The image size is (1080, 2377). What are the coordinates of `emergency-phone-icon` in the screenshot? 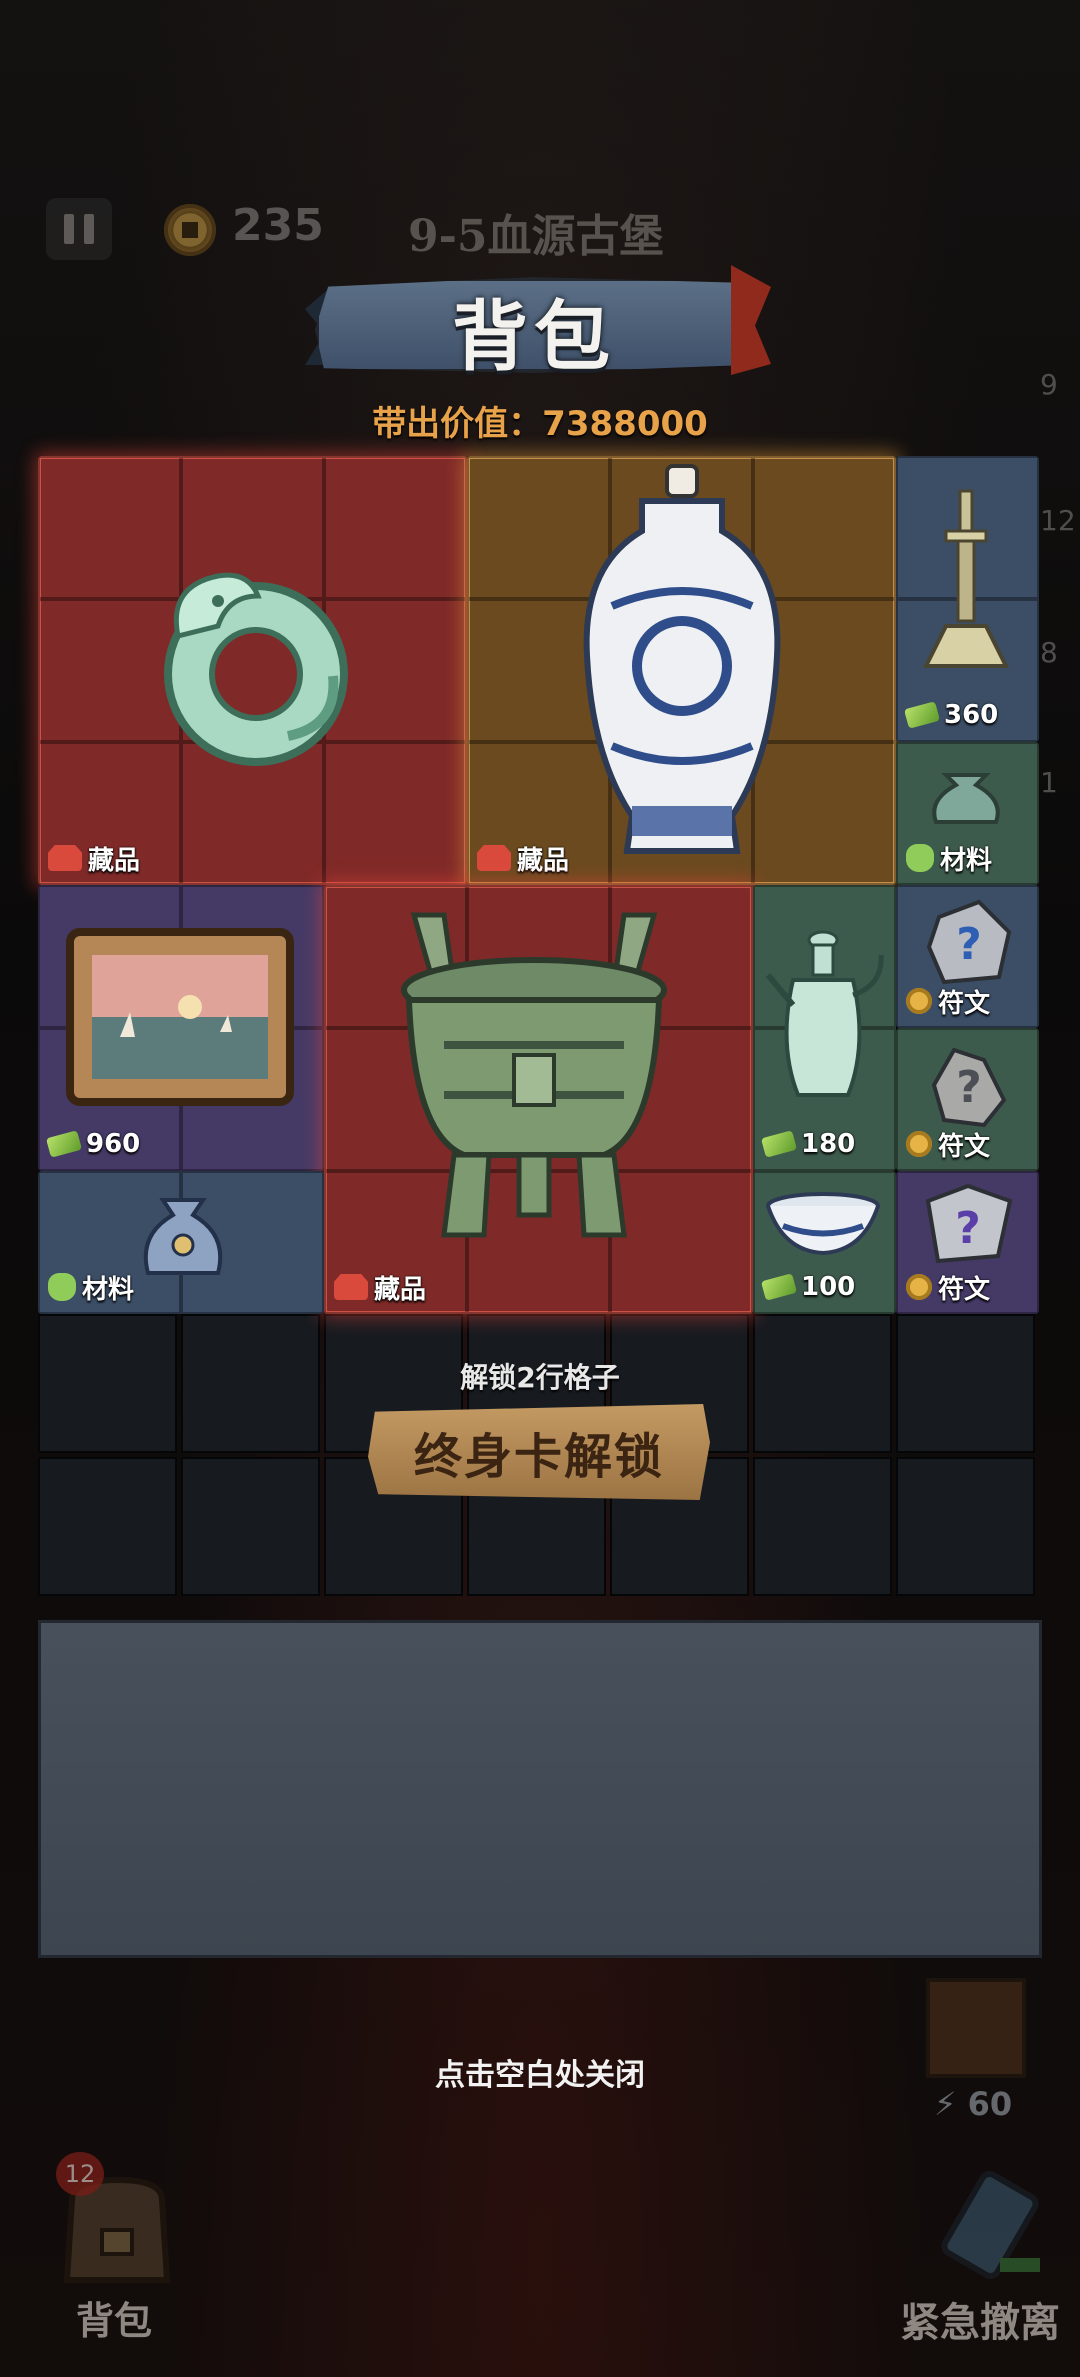 It's located at (990, 2225).